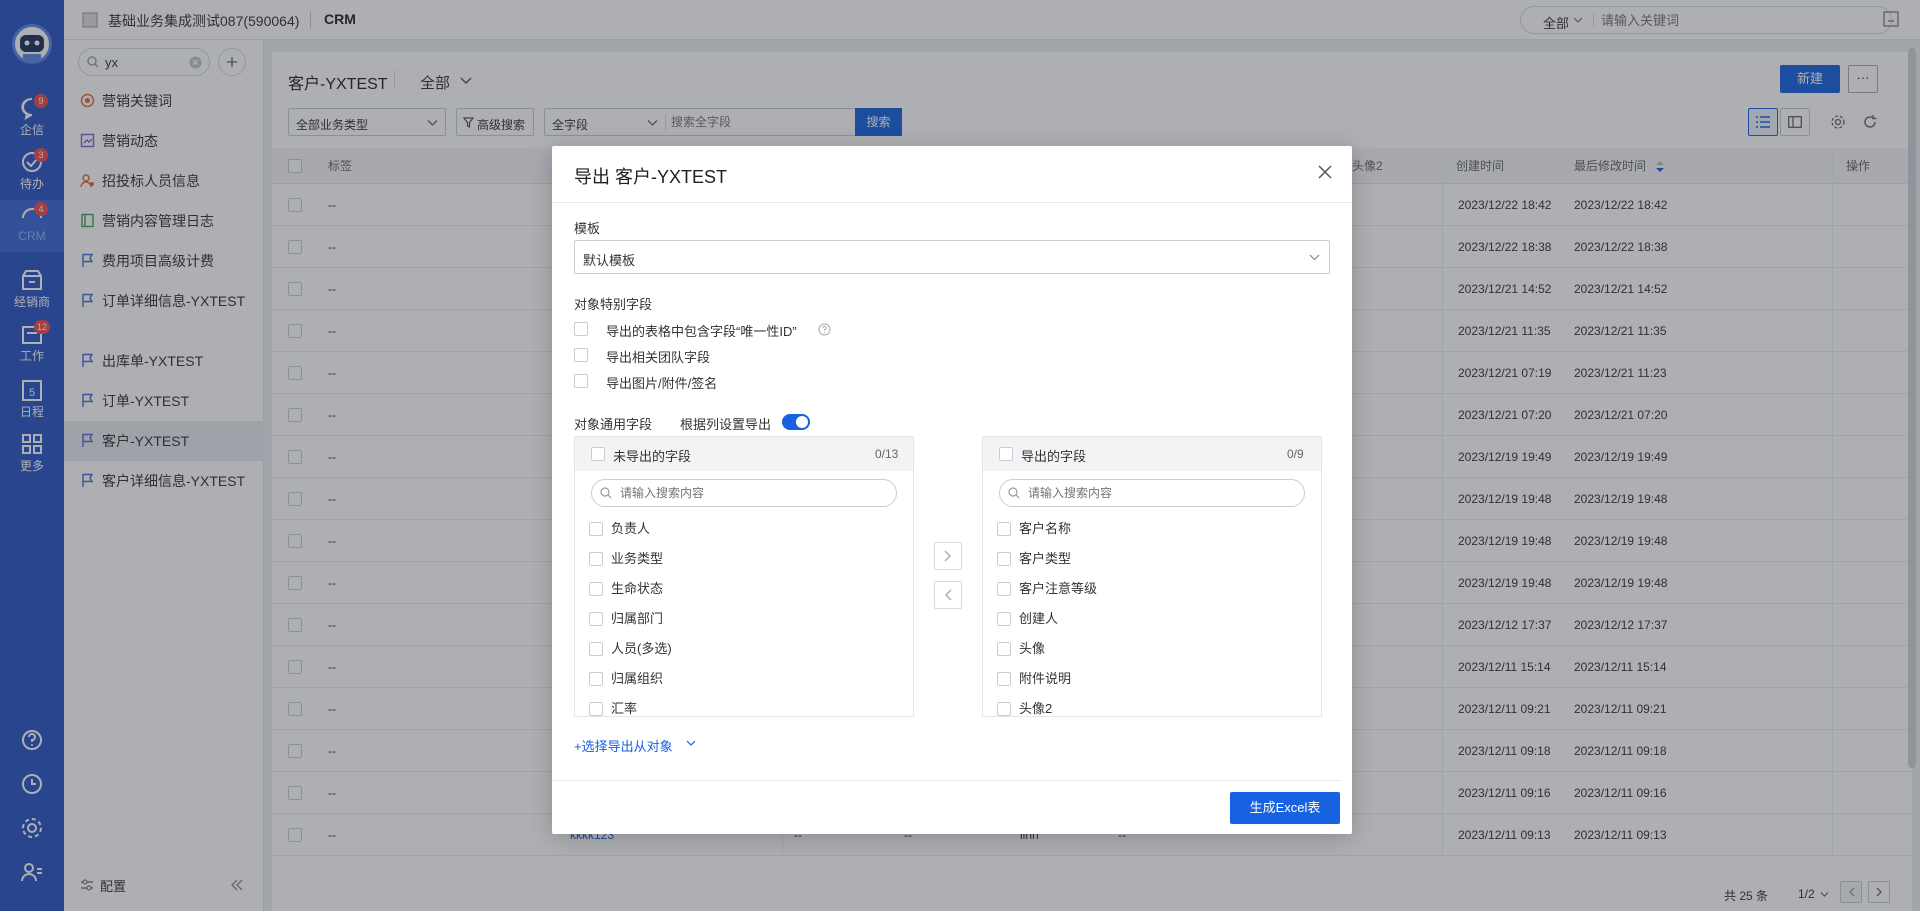 The height and width of the screenshot is (911, 1920). What do you see at coordinates (1285, 808) in the screenshot?
I see `generate-excel-button: 生成Excel表` at bounding box center [1285, 808].